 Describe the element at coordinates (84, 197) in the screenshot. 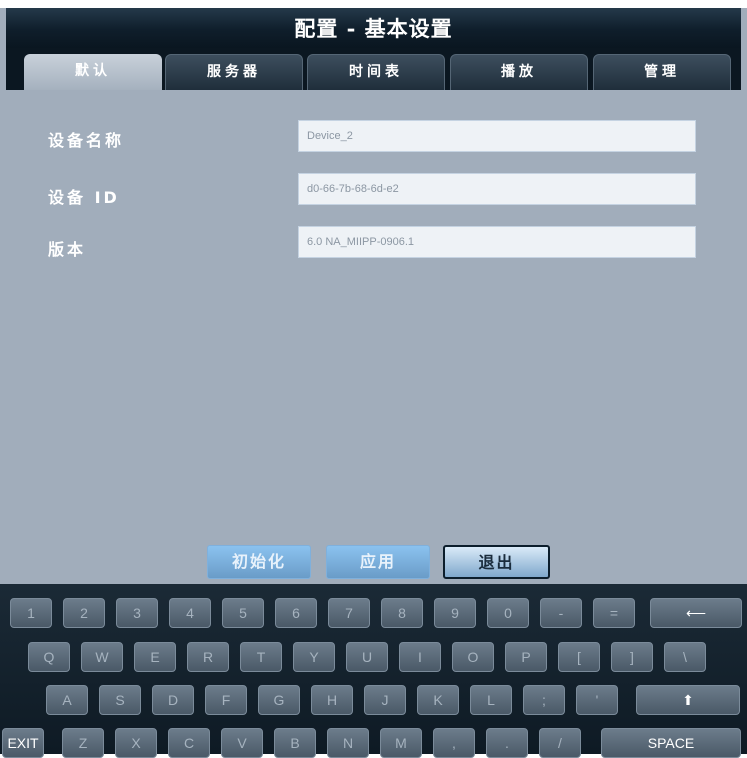

I see `device-id-label: 设备 ID` at that location.